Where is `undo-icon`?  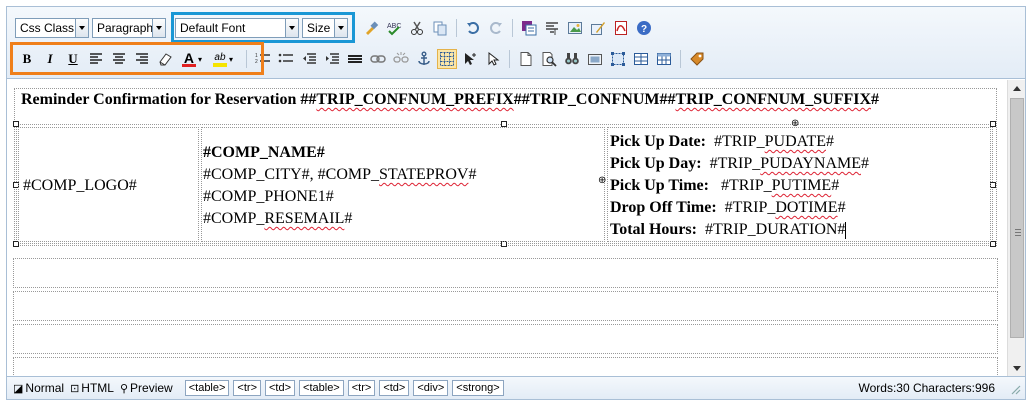 undo-icon is located at coordinates (473, 28).